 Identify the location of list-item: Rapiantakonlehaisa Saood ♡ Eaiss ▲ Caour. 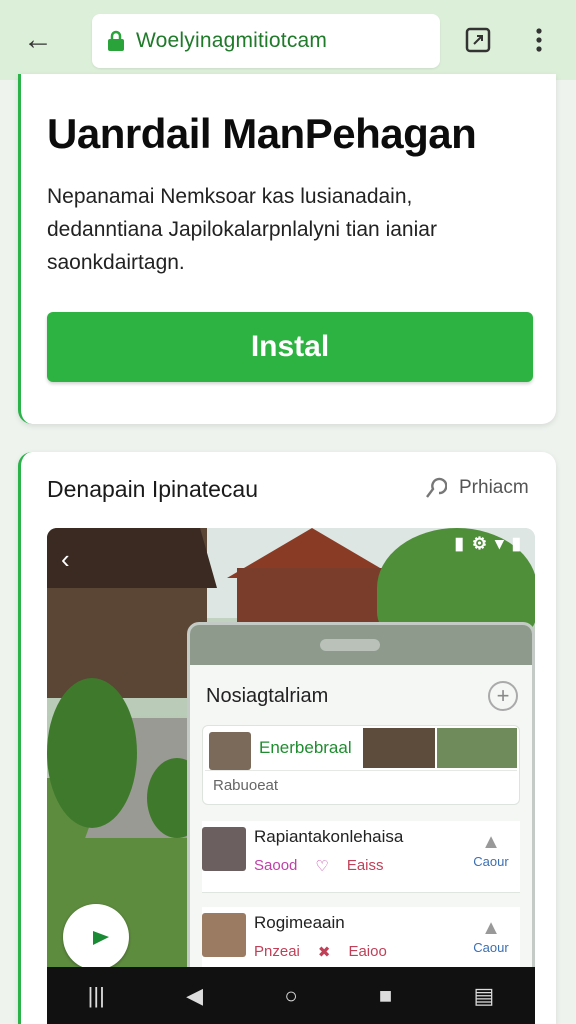
(361, 857).